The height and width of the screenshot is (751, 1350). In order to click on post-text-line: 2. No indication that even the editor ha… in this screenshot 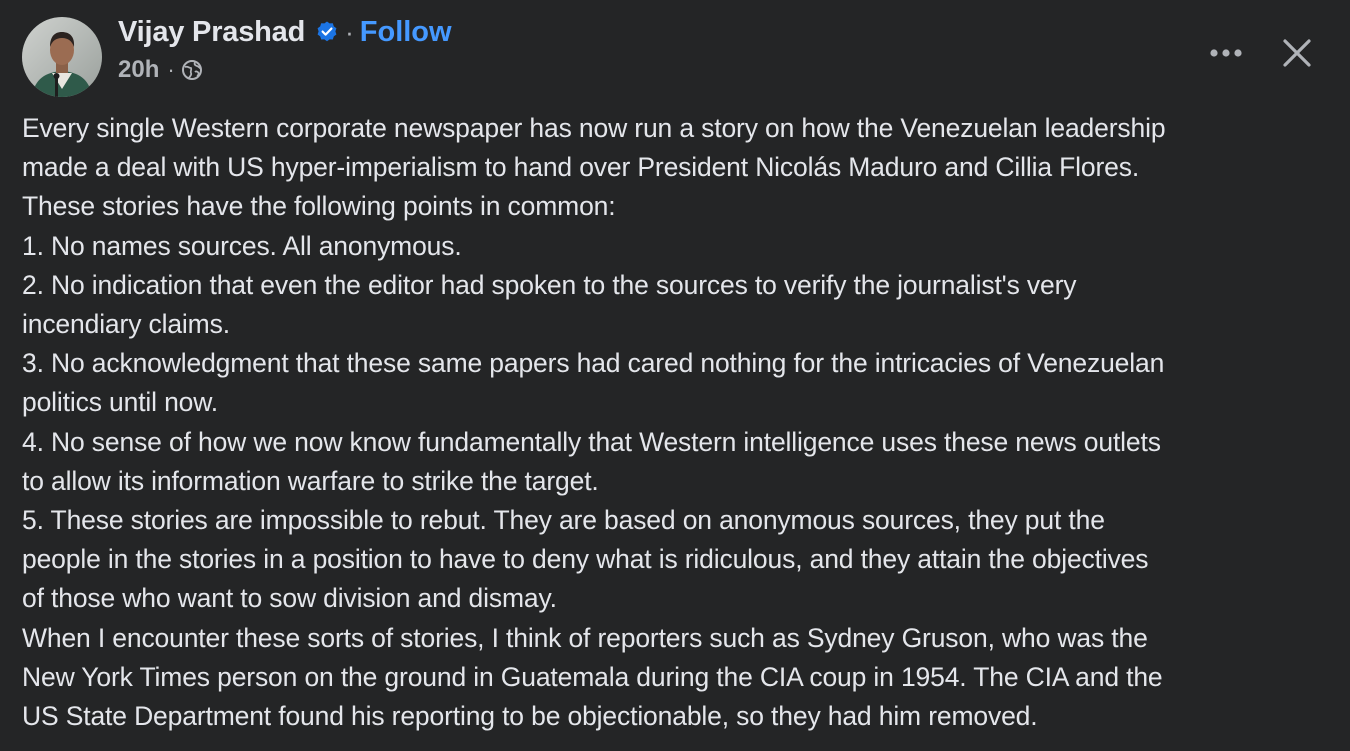, I will do `click(549, 284)`.